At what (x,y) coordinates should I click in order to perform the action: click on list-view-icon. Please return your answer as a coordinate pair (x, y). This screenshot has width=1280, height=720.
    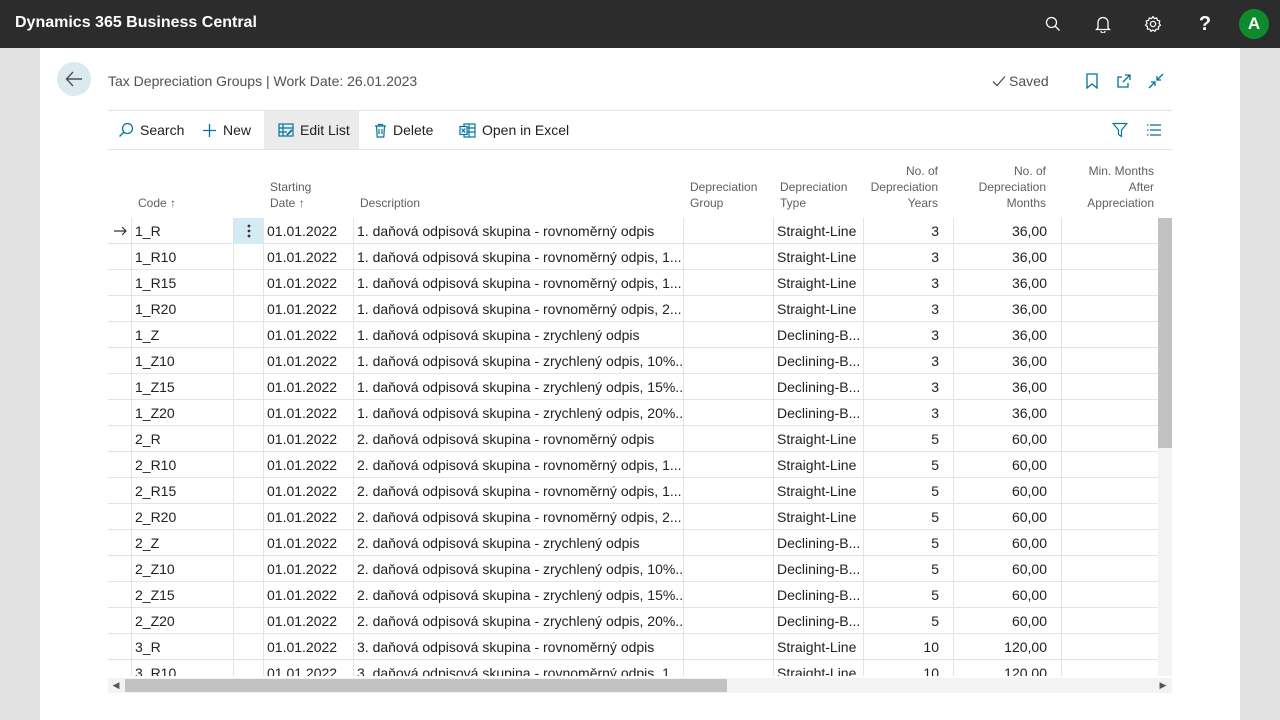
    Looking at the image, I should click on (1156, 130).